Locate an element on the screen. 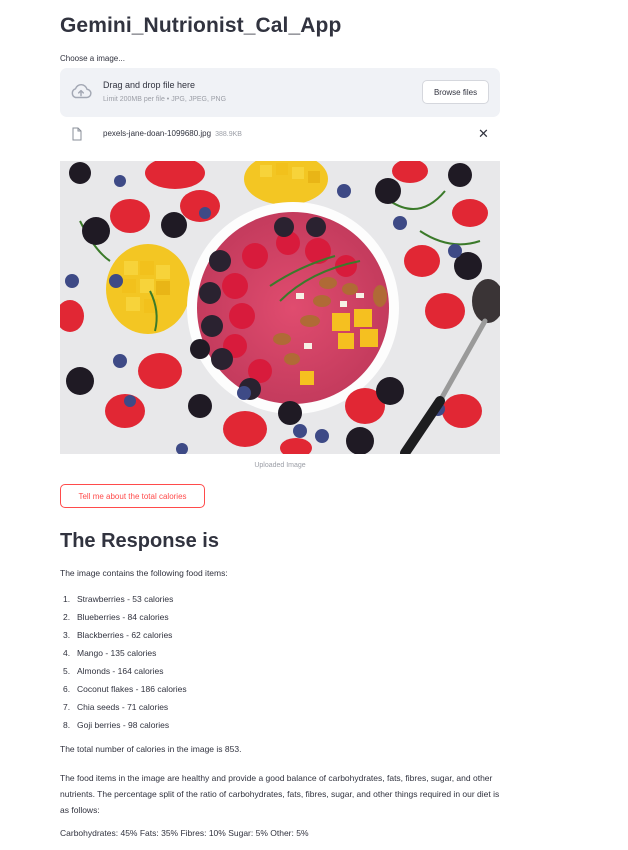 This screenshot has width=628, height=850. browse-files-button: Browse files is located at coordinates (455, 92).